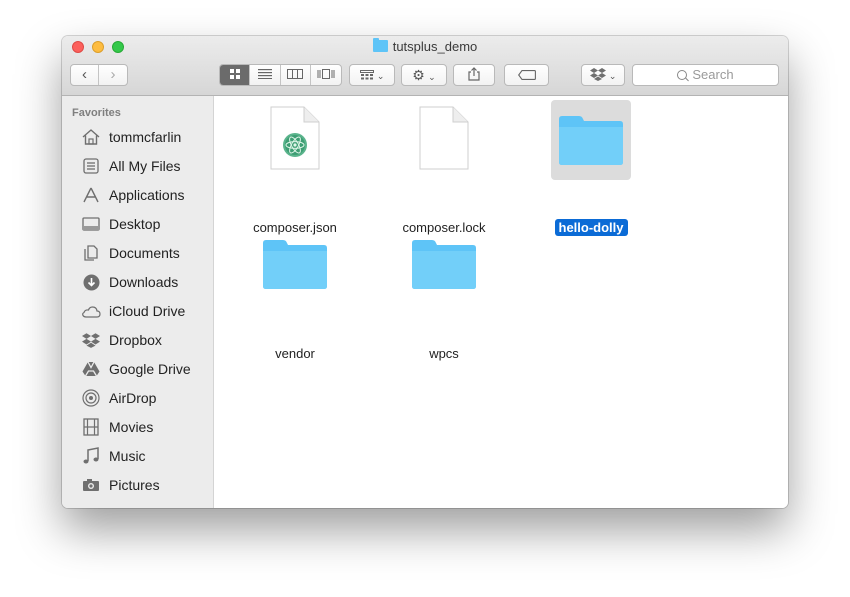 This screenshot has width=850, height=597. I want to click on search-field: Search, so click(705, 75).